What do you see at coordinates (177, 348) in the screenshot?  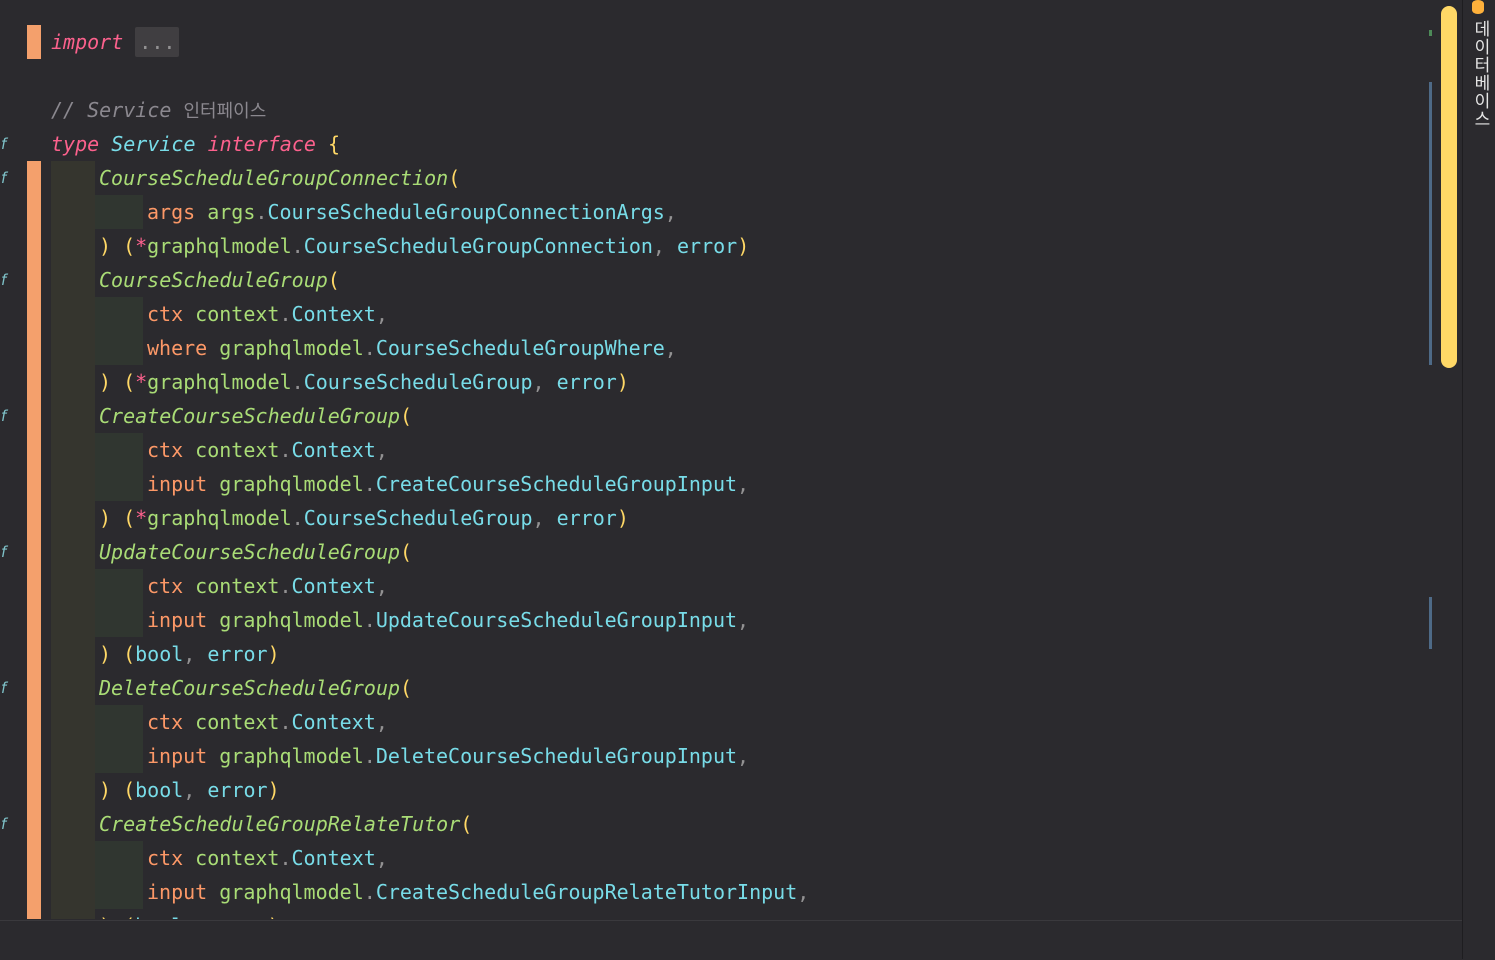 I see `param-name: where` at bounding box center [177, 348].